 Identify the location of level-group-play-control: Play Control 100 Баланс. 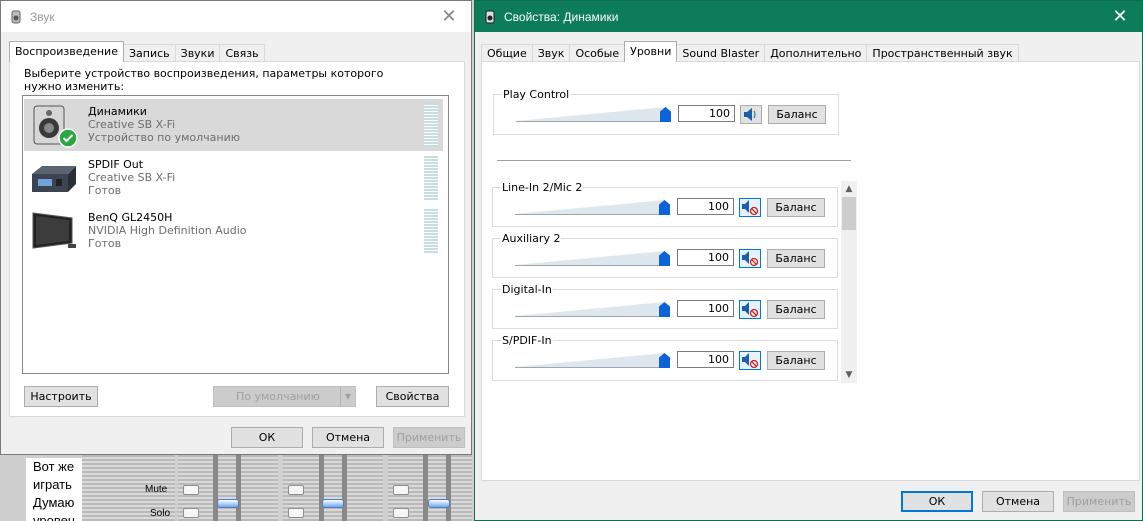
(666, 111).